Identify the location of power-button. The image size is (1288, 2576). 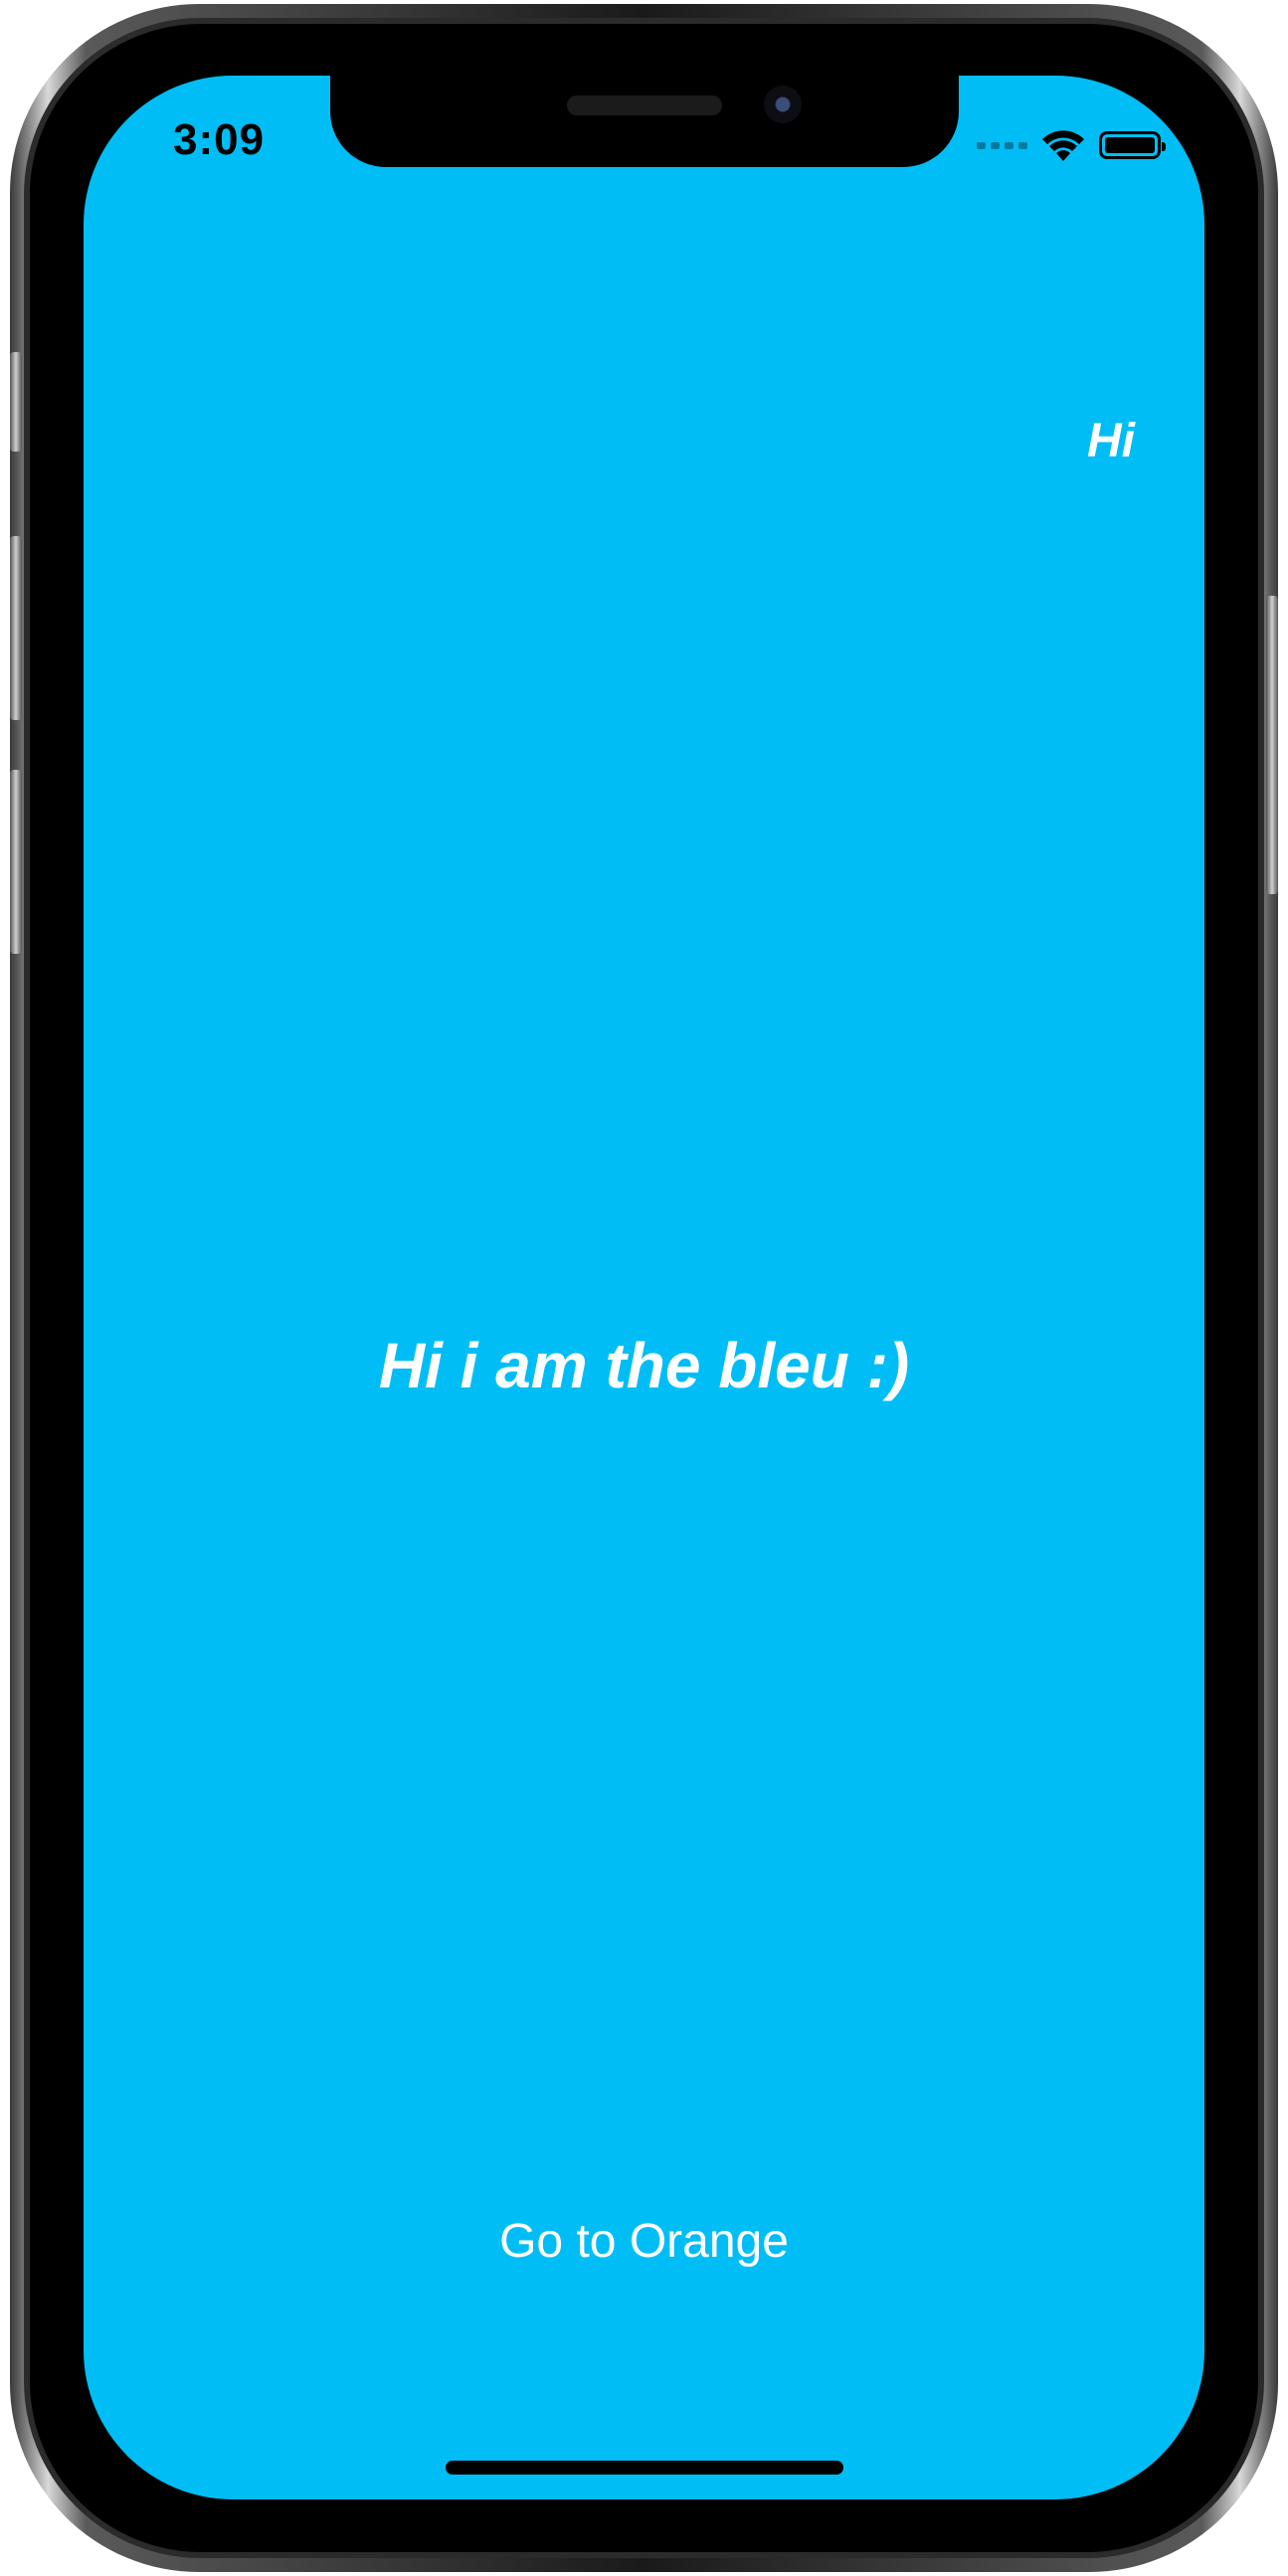
(1272, 745).